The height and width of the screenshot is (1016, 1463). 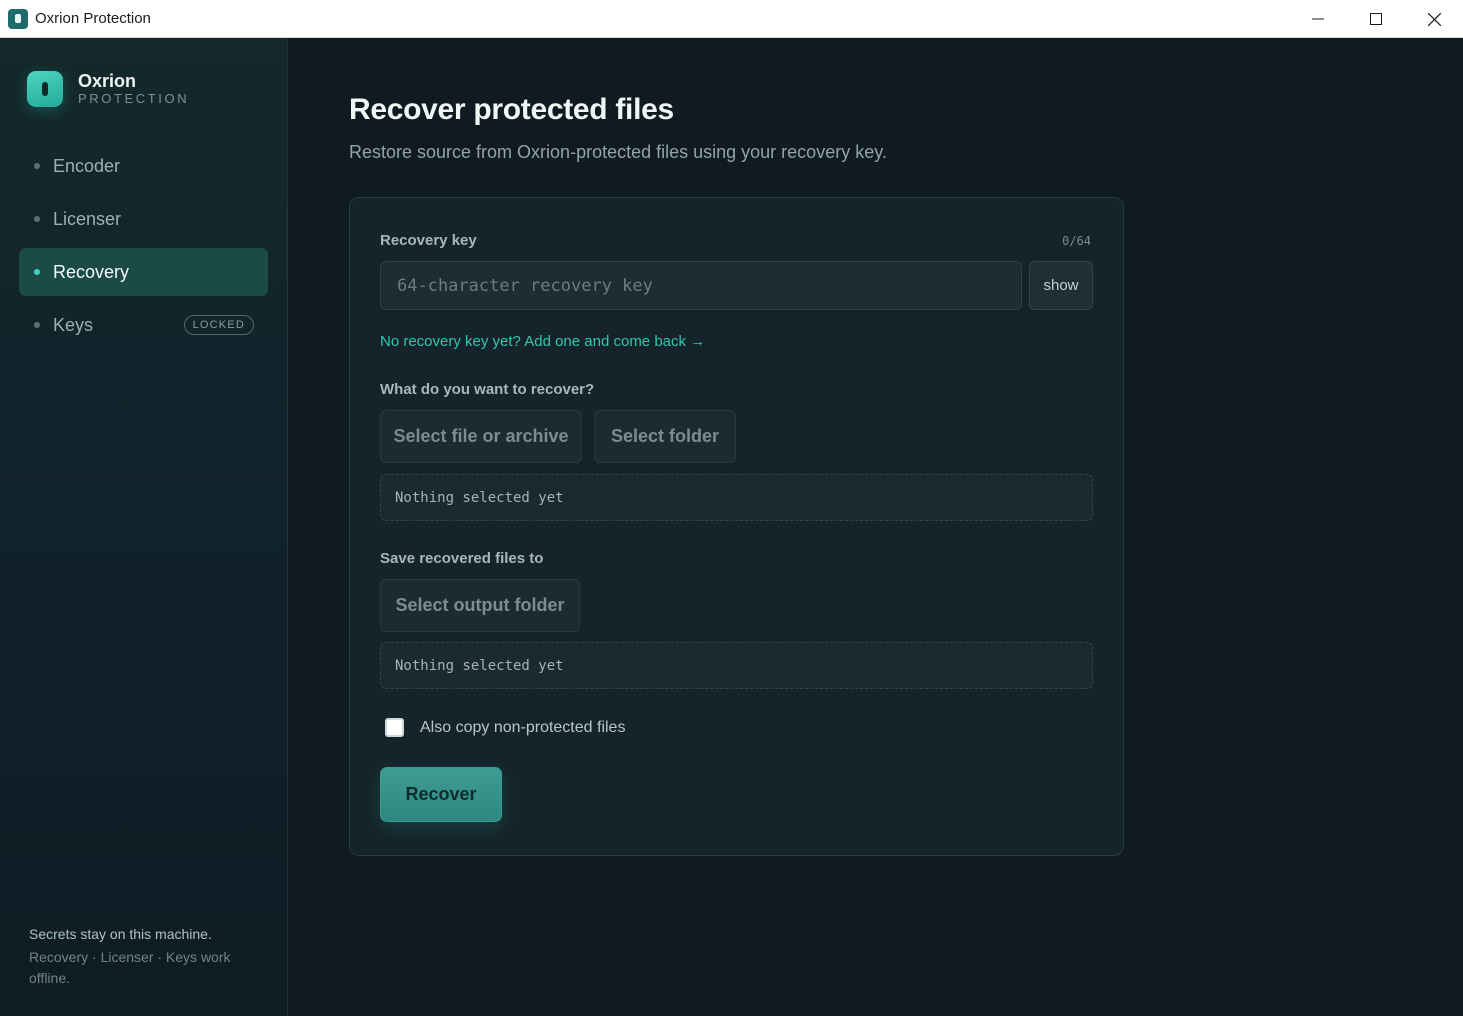 What do you see at coordinates (143, 272) in the screenshot?
I see `sidebar-item-recovery: Recovery` at bounding box center [143, 272].